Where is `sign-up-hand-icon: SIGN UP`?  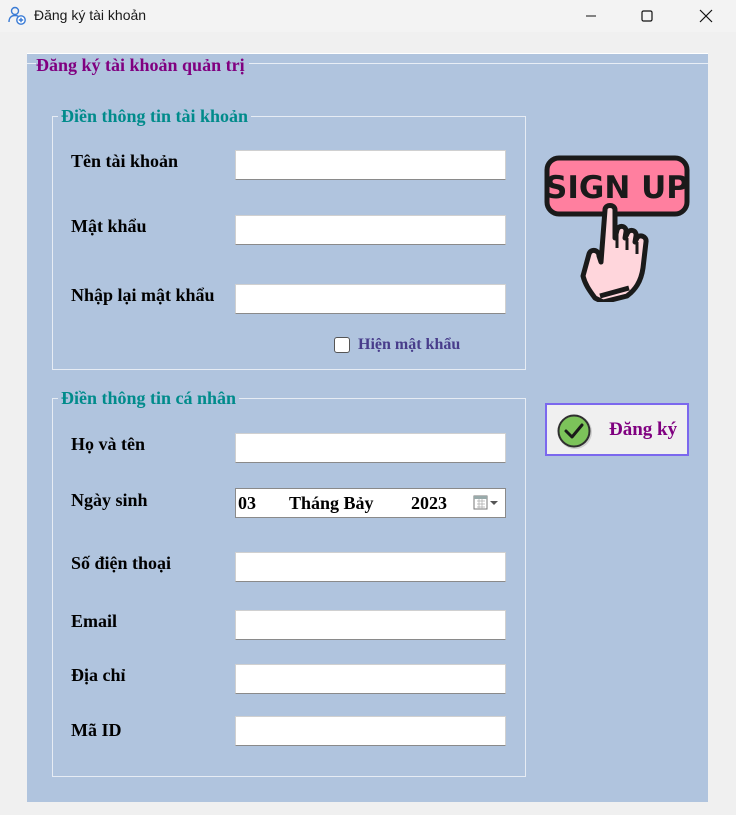
sign-up-hand-icon: SIGN UP is located at coordinates (617, 228).